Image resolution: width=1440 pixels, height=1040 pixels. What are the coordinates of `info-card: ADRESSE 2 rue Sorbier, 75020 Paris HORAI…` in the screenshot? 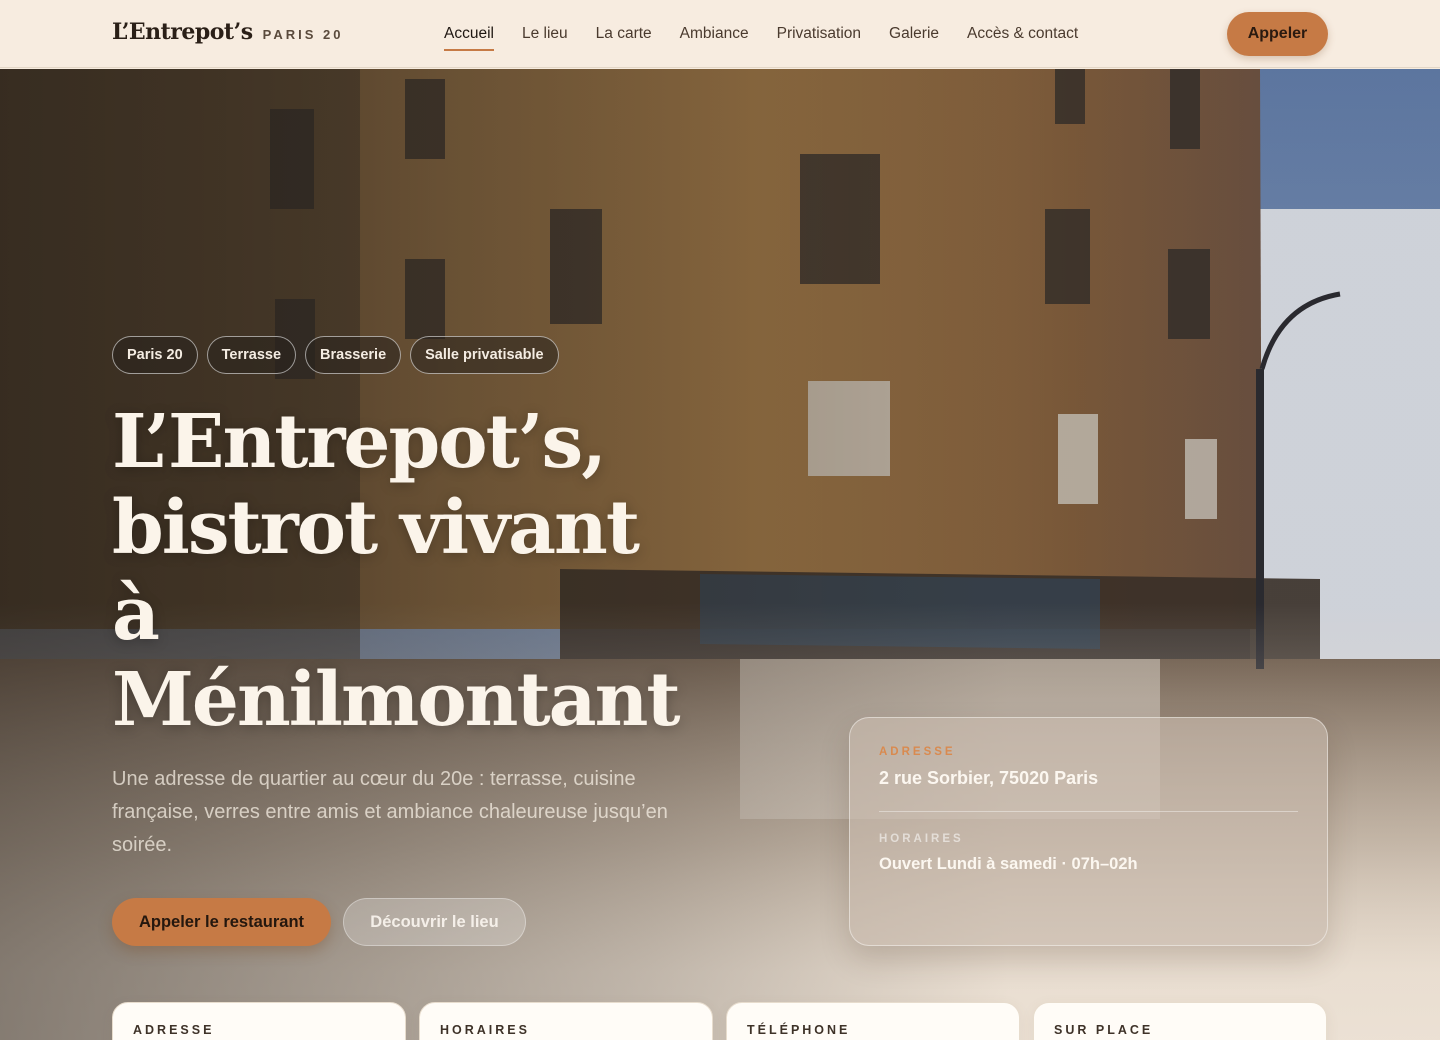 It's located at (1088, 831).